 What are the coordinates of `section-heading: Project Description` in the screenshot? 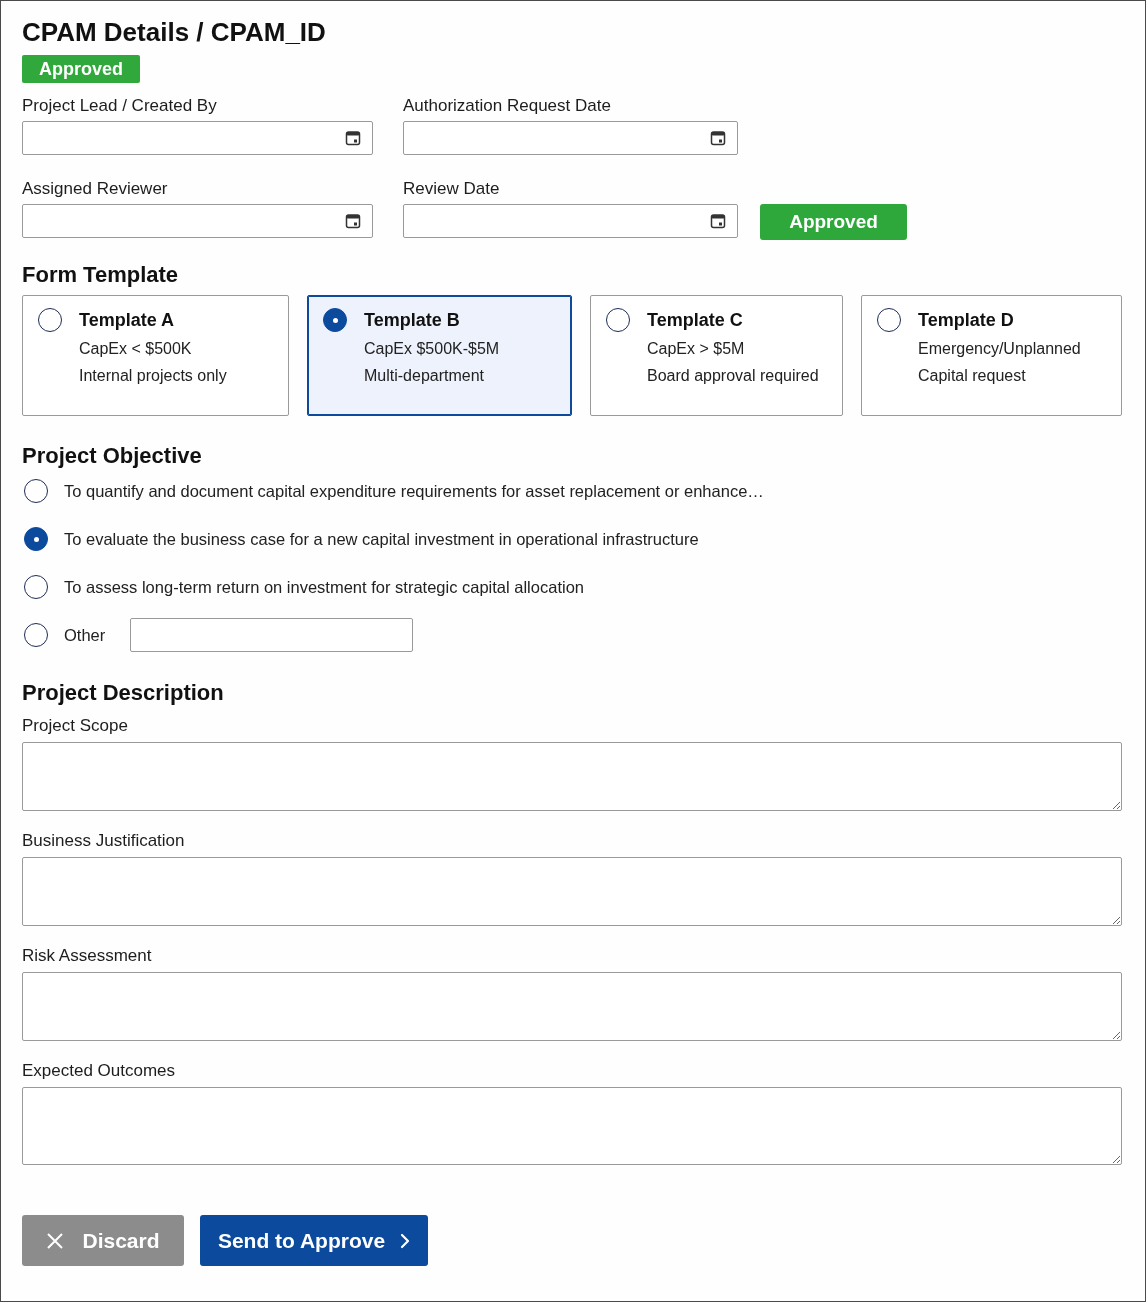 It's located at (123, 693).